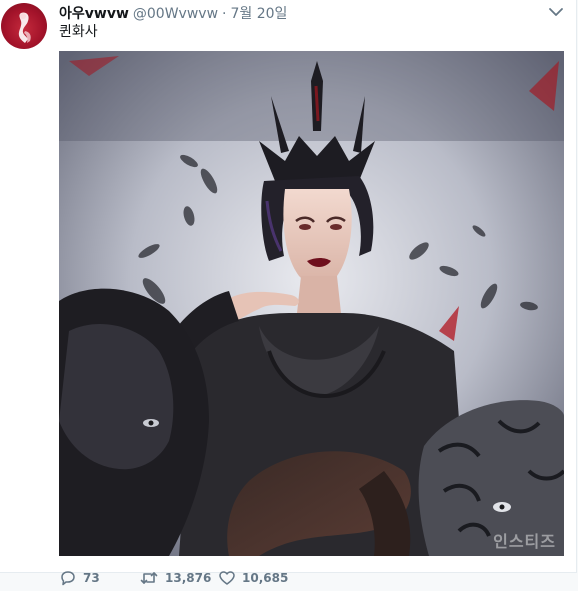 The height and width of the screenshot is (591, 578). I want to click on heart-icon, so click(227, 578).